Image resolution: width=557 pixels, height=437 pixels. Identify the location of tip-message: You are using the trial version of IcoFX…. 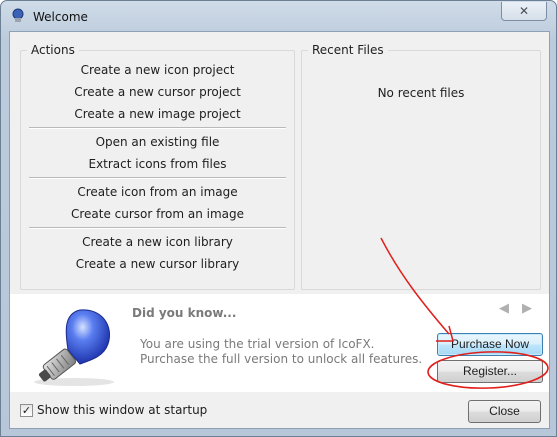
(281, 351).